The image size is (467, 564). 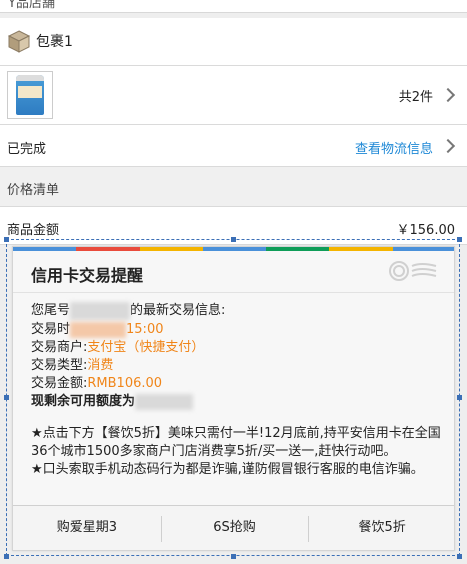 I want to click on item-count: 共2件, so click(x=415, y=97).